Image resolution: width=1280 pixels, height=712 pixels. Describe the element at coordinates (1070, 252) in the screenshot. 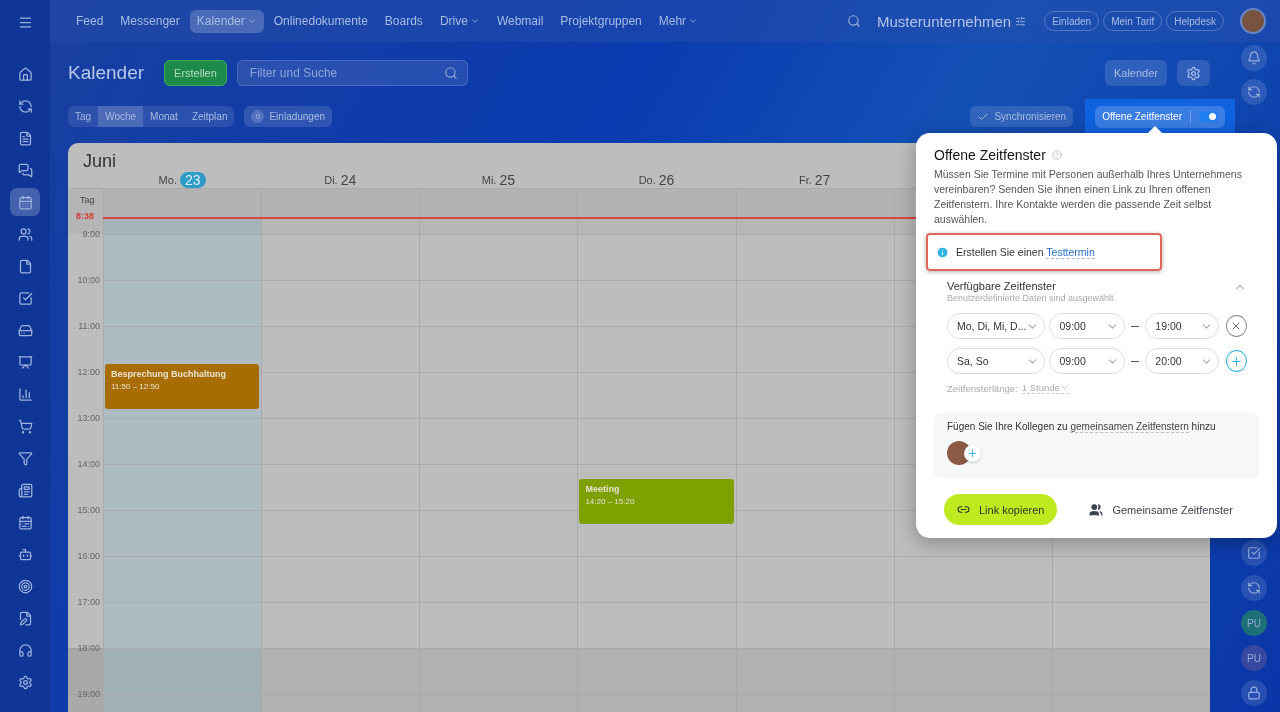

I see `test-link: Testtermin` at that location.